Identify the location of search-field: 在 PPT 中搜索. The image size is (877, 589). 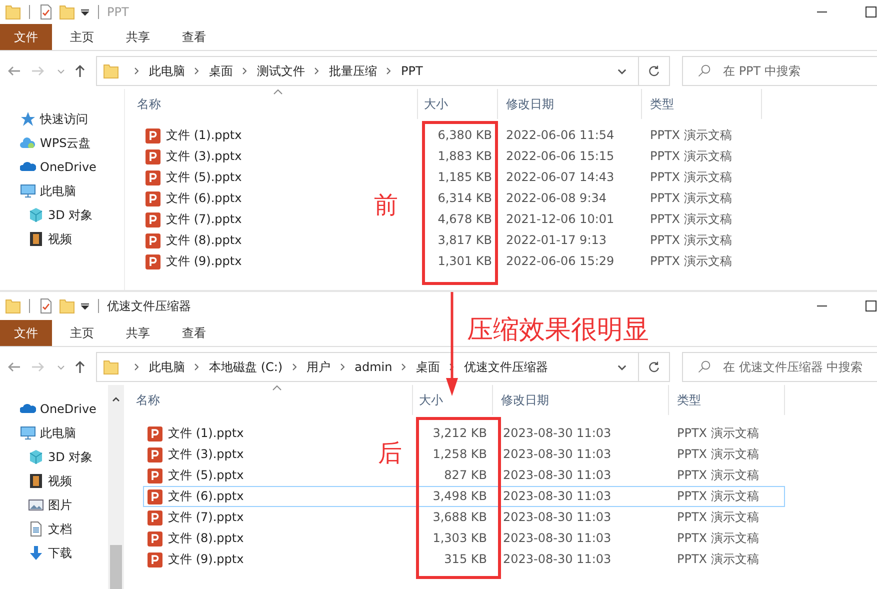
(779, 71).